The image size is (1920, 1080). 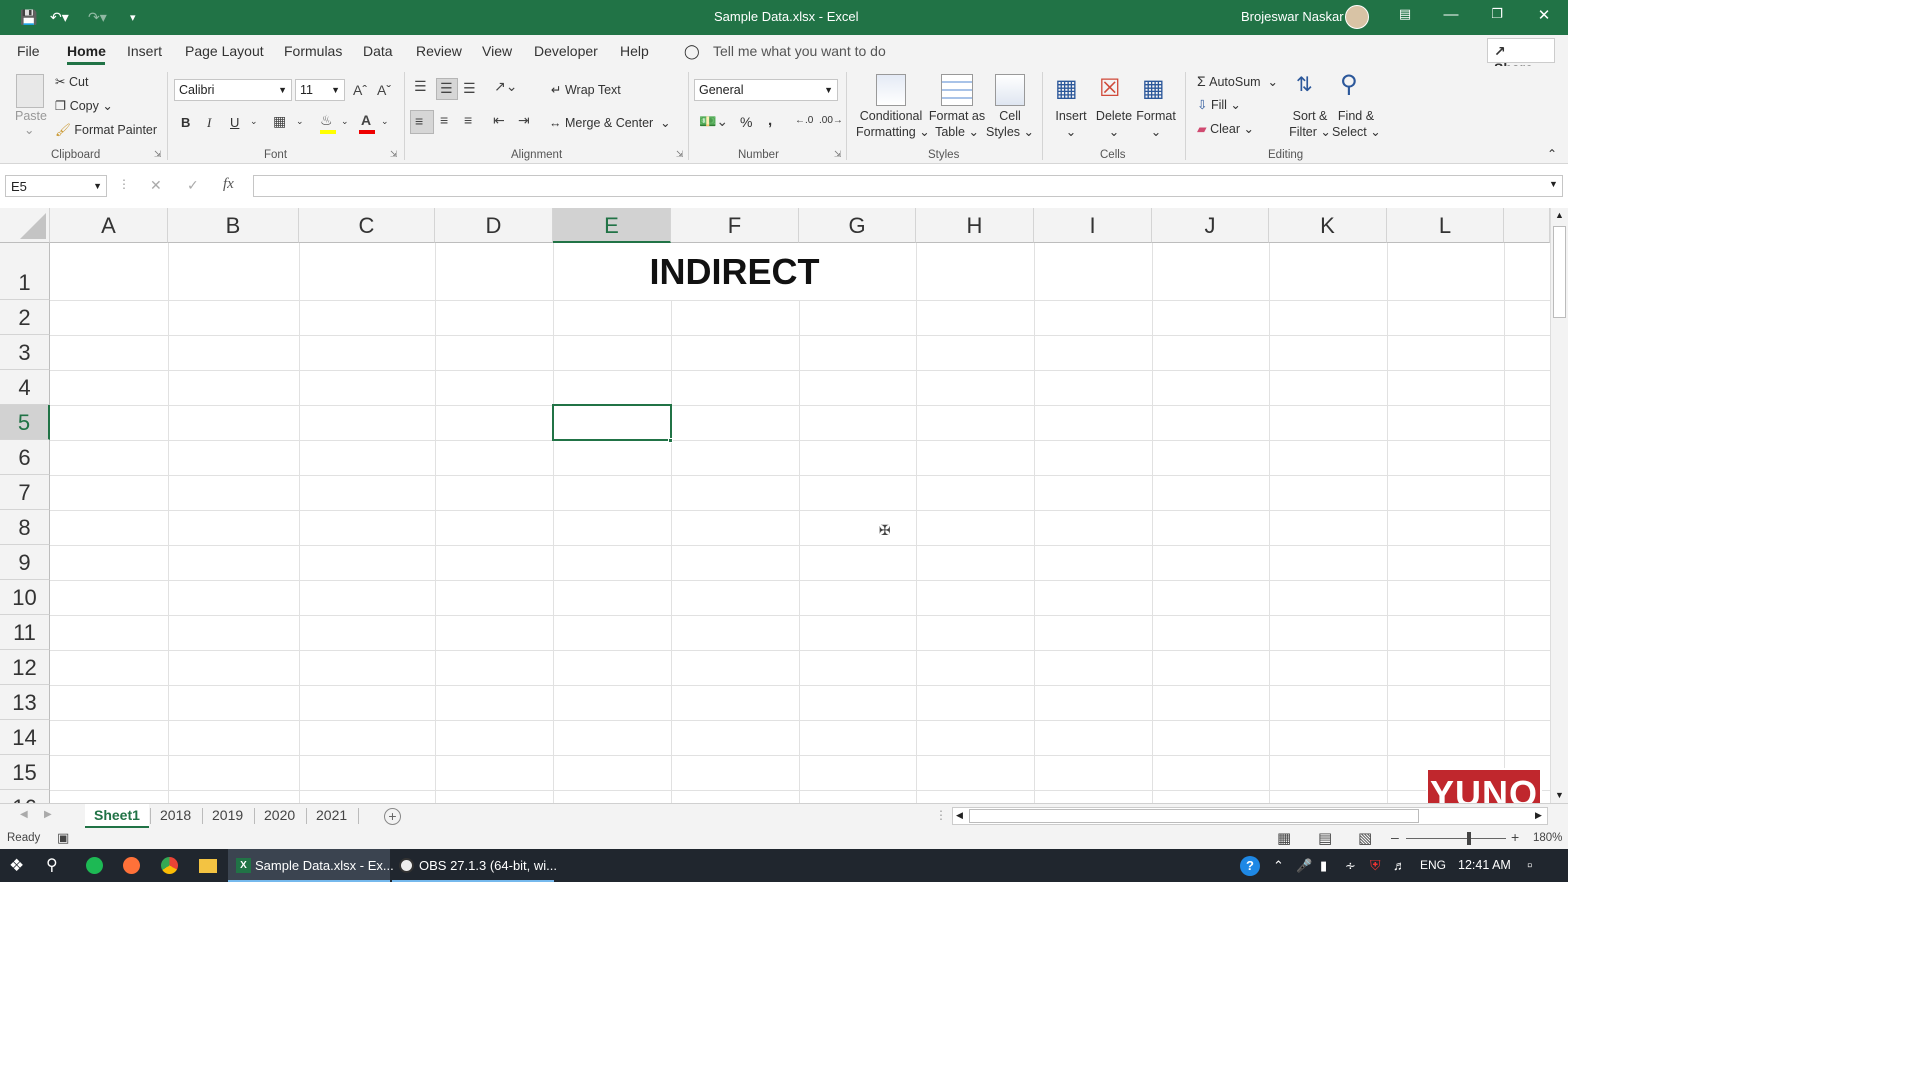 What do you see at coordinates (957, 124) in the screenshot?
I see `format-as-table-button: Format asTable ⌄` at bounding box center [957, 124].